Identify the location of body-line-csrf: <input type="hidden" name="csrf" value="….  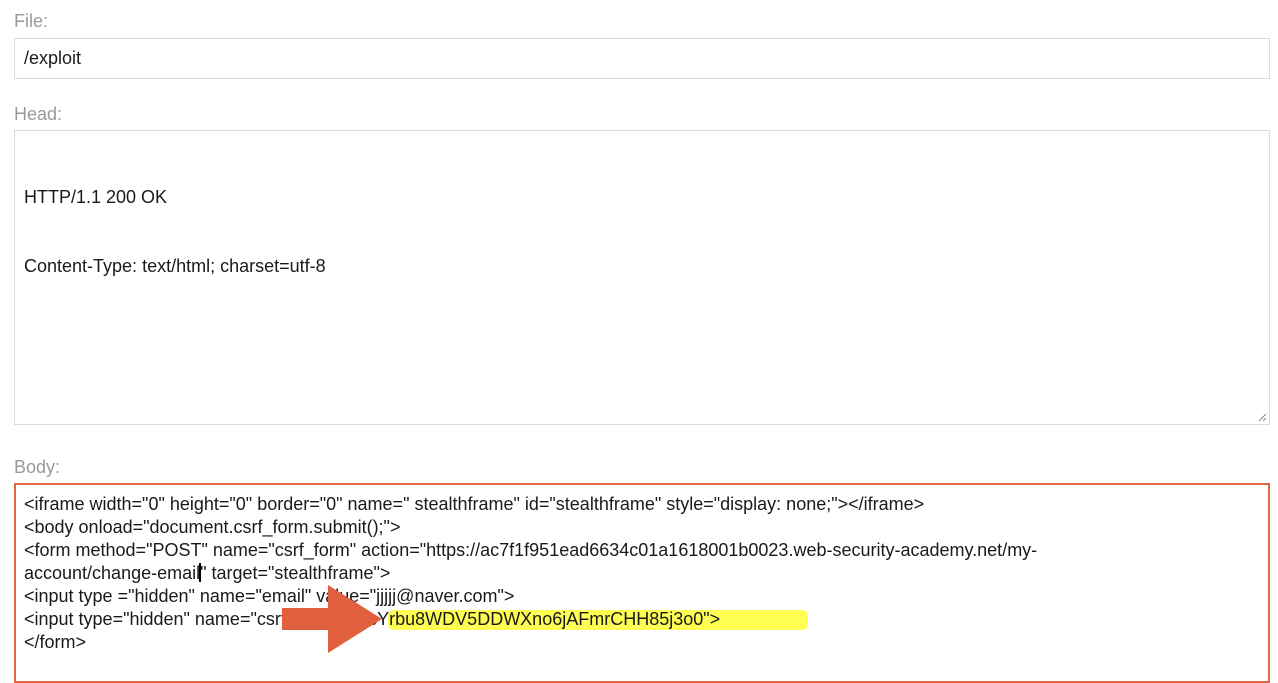
(641, 619).